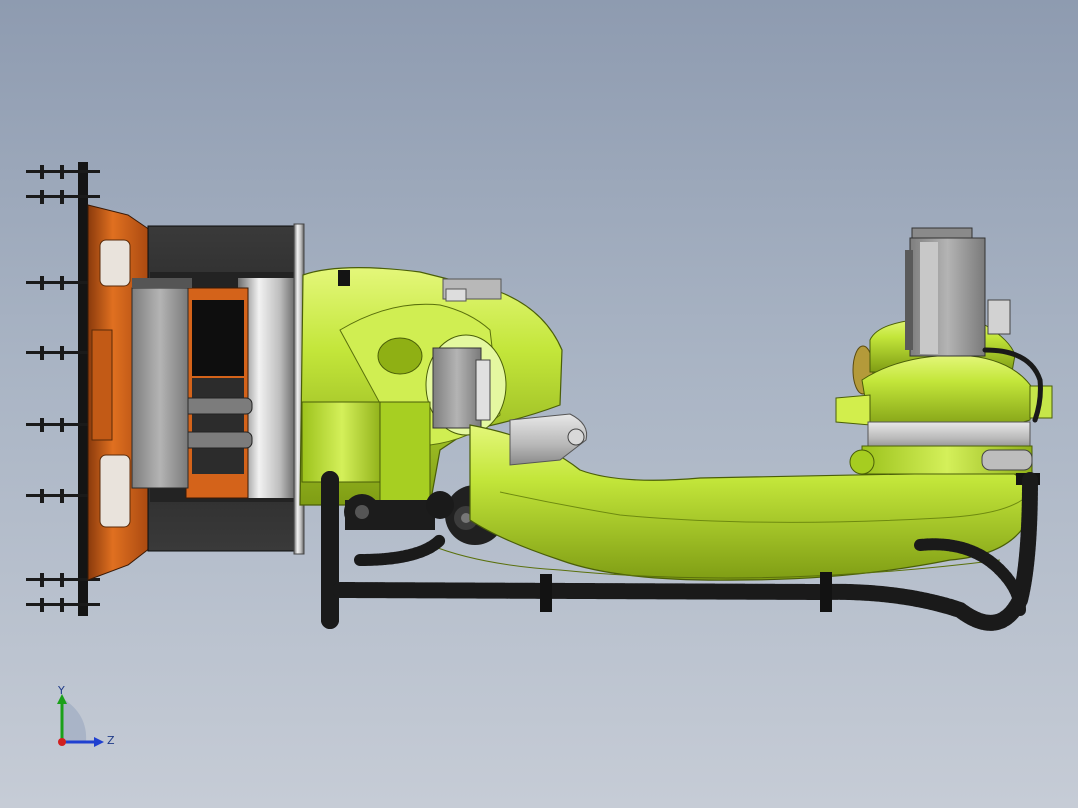 This screenshot has width=1078, height=808. What do you see at coordinates (61, 690) in the screenshot?
I see `y-axis-label: Y` at bounding box center [61, 690].